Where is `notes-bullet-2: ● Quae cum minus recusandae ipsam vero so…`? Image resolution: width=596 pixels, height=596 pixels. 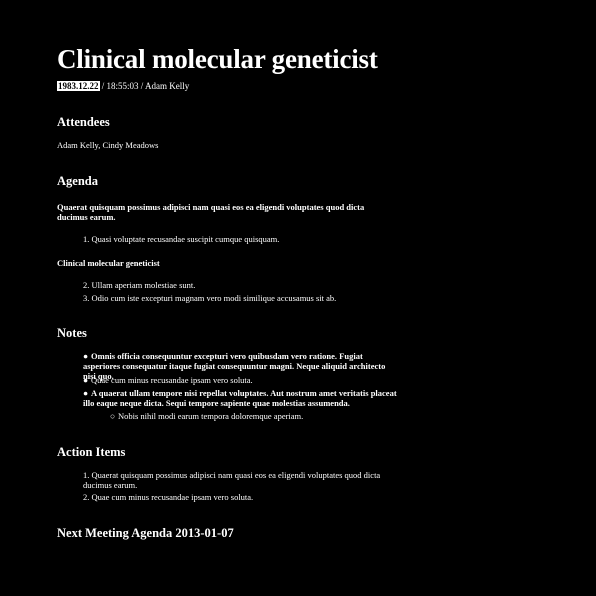
notes-bullet-2: ● Quae cum minus recusandae ipsam vero so… is located at coordinates (240, 380).